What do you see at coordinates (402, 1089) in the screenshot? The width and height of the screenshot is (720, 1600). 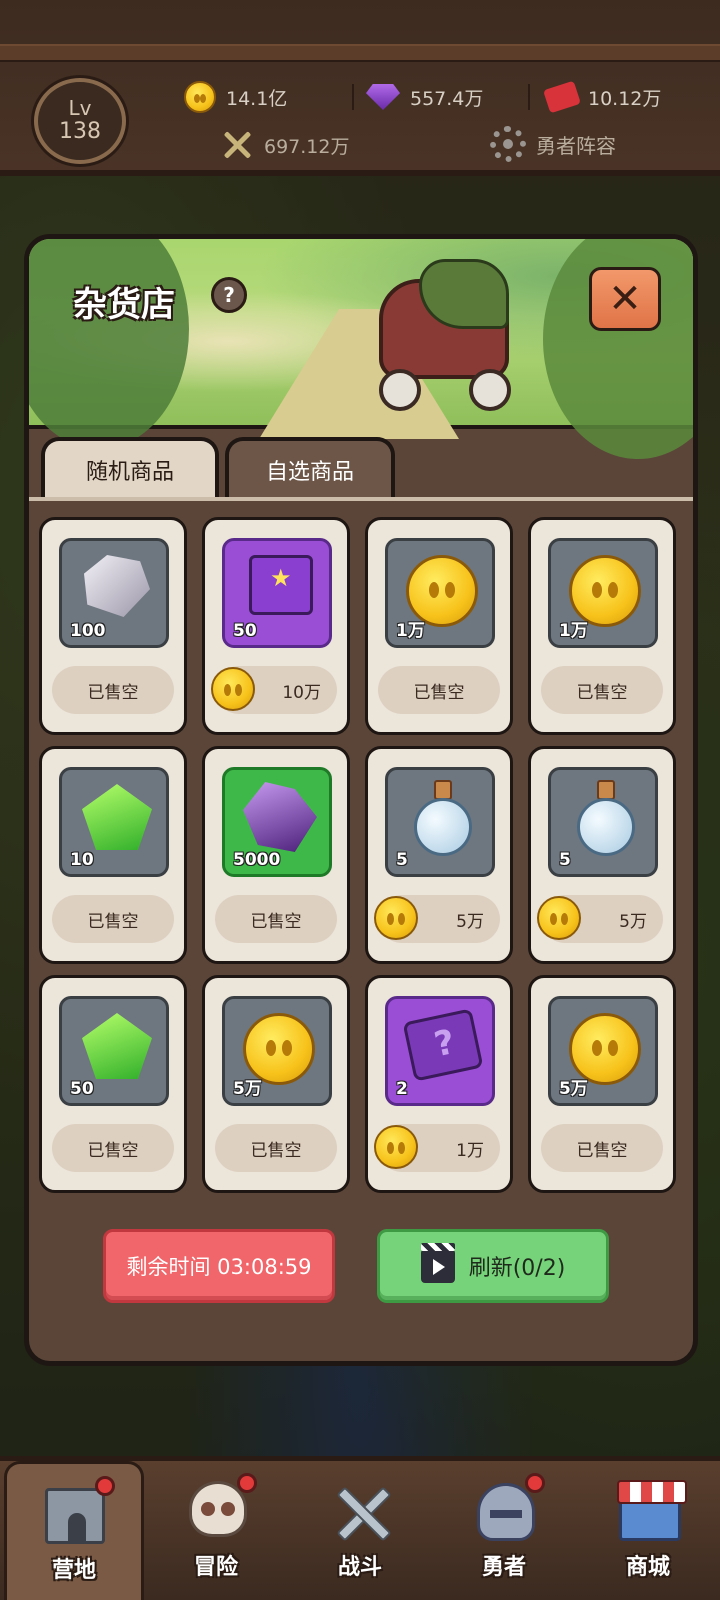 I see `item-quantity: 2` at bounding box center [402, 1089].